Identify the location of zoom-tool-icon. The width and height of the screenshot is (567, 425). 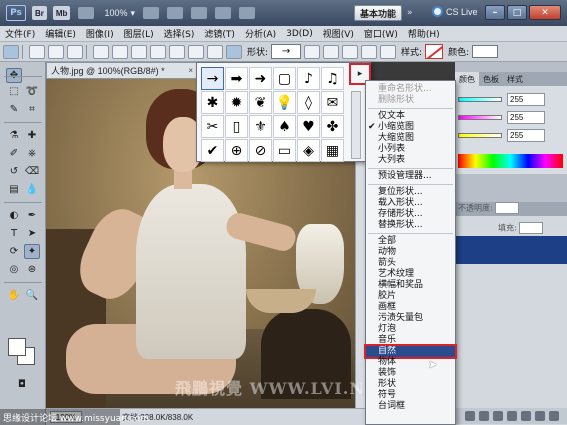
(175, 13).